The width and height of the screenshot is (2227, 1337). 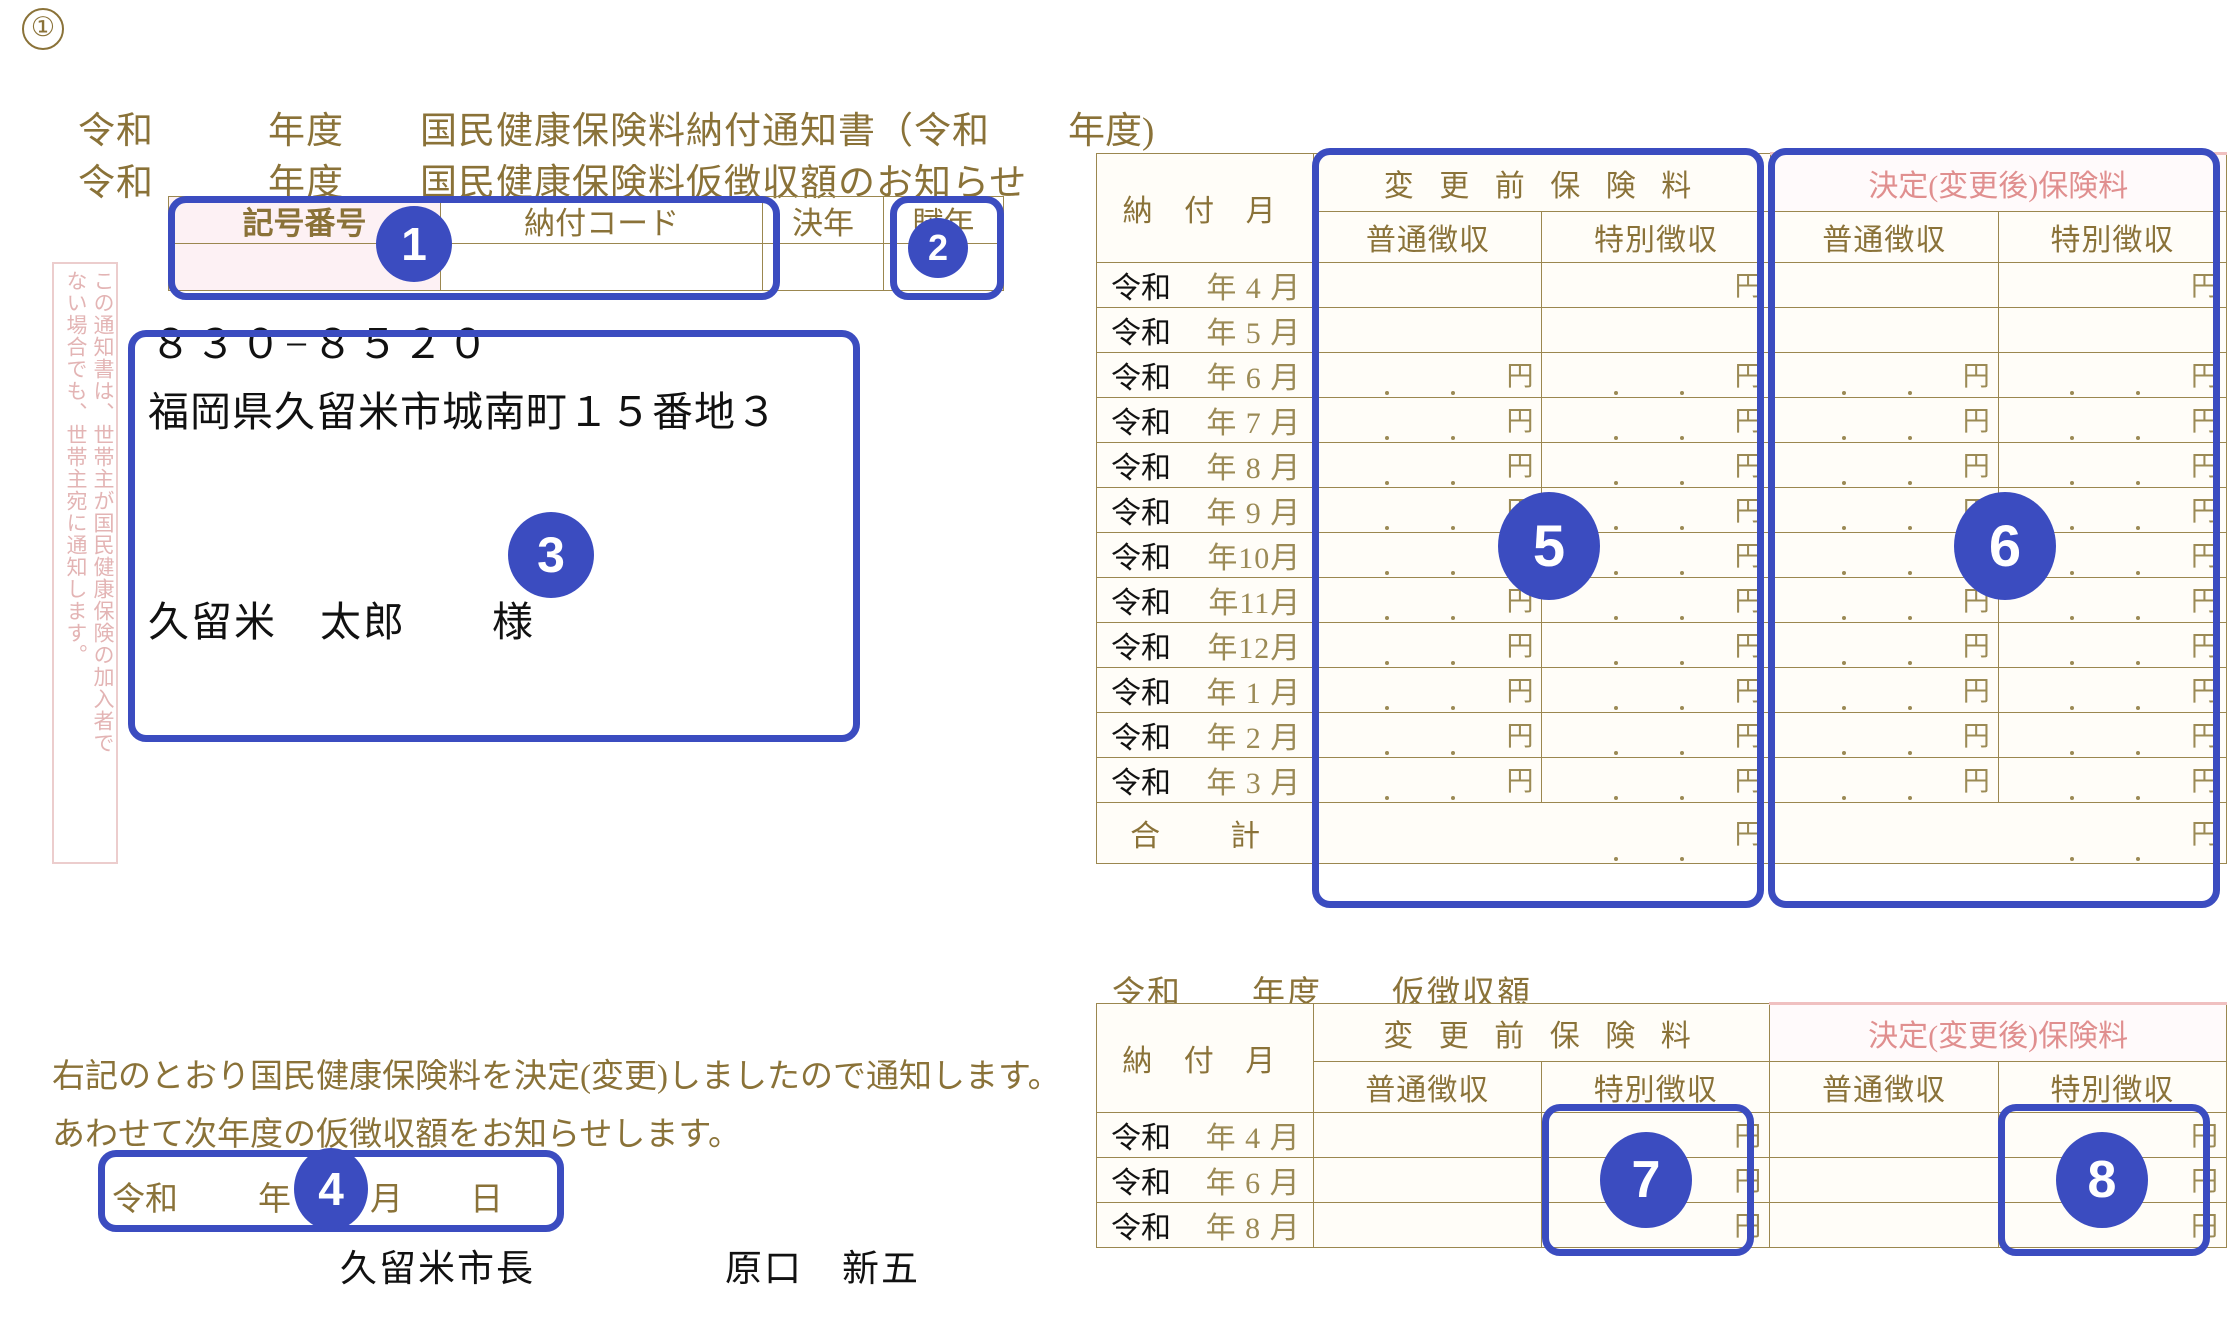 I want to click on row-month: 年12月, so click(x=1254, y=648).